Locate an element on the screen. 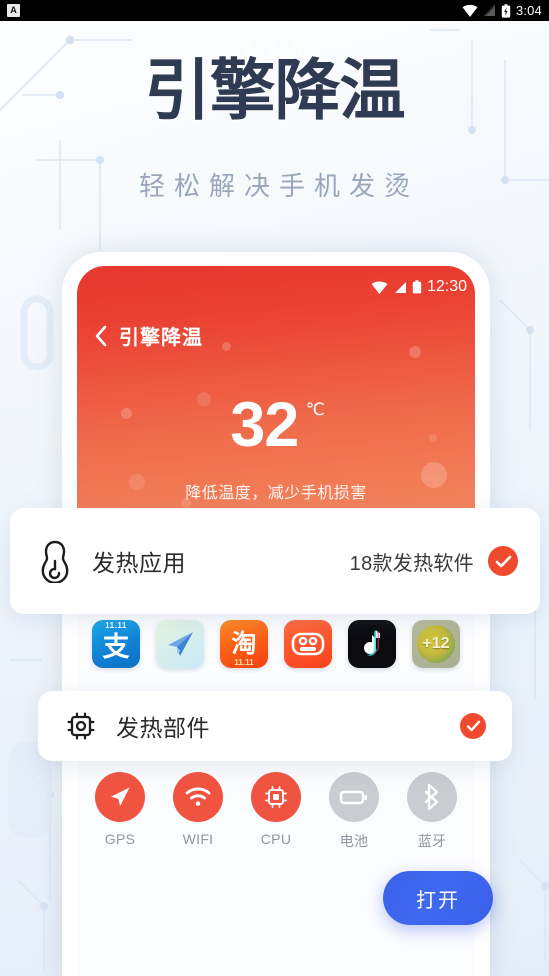  more-apps-count: +12 is located at coordinates (436, 643).